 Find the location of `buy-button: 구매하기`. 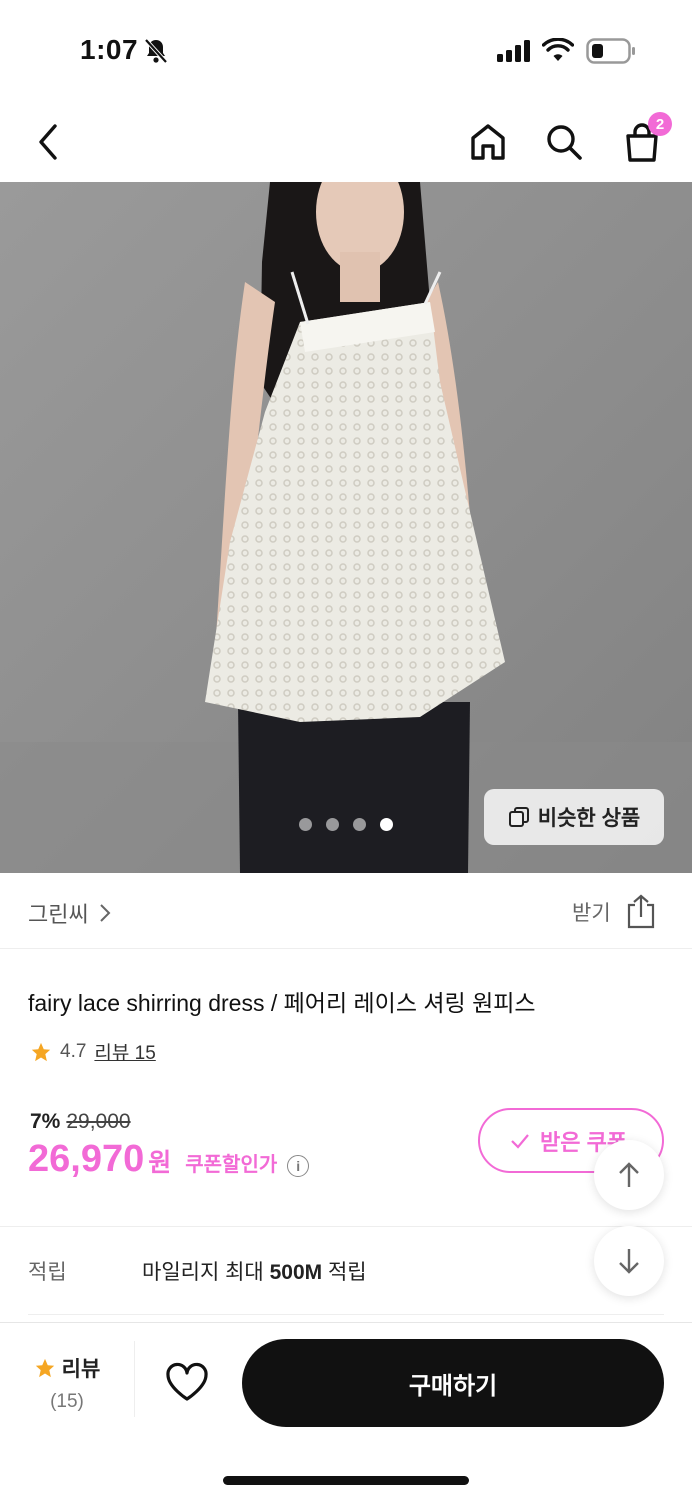

buy-button: 구매하기 is located at coordinates (453, 1383).